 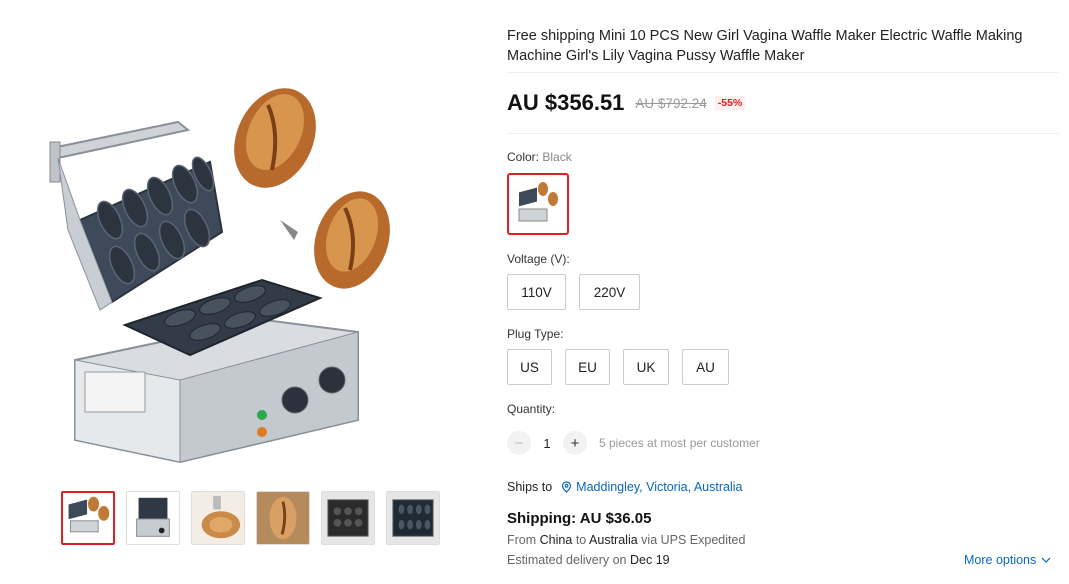 I want to click on waffle-maker-with-waffles-icon, so click(x=89, y=514).